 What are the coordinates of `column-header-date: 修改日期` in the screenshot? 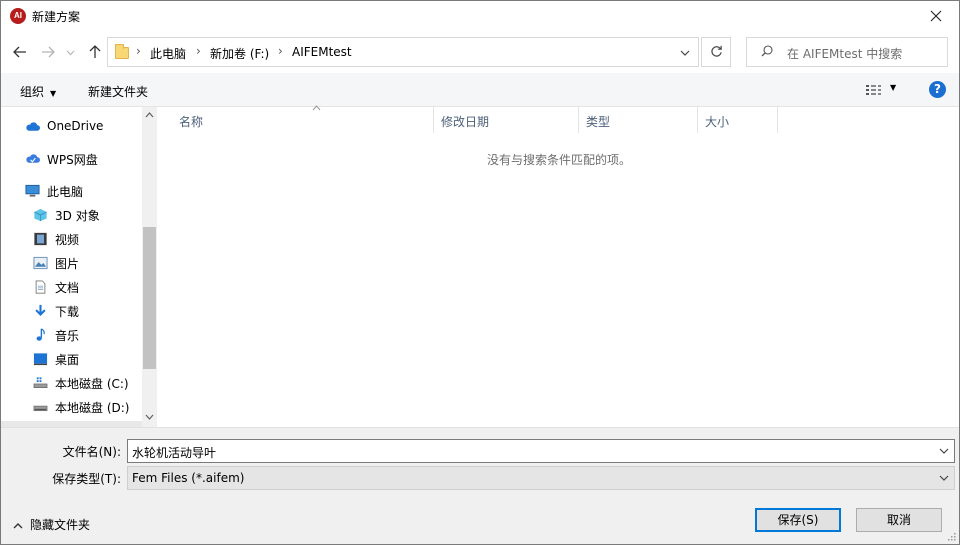 It's located at (506, 120).